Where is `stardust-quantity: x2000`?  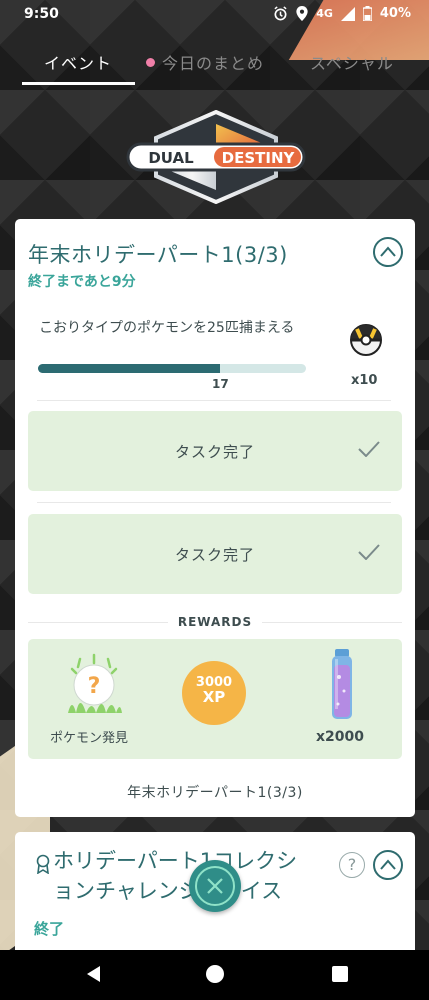
stardust-quantity: x2000 is located at coordinates (340, 737).